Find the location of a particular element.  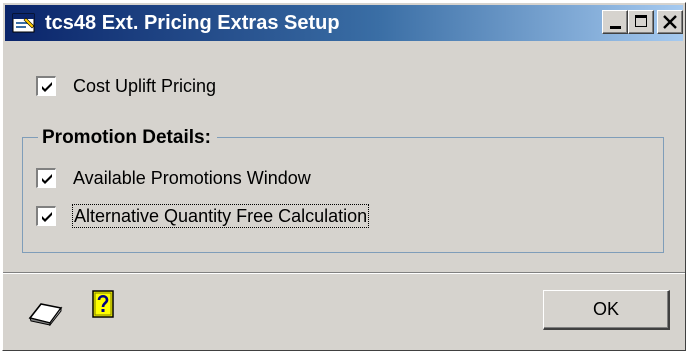

ok-button: OK is located at coordinates (606, 310).